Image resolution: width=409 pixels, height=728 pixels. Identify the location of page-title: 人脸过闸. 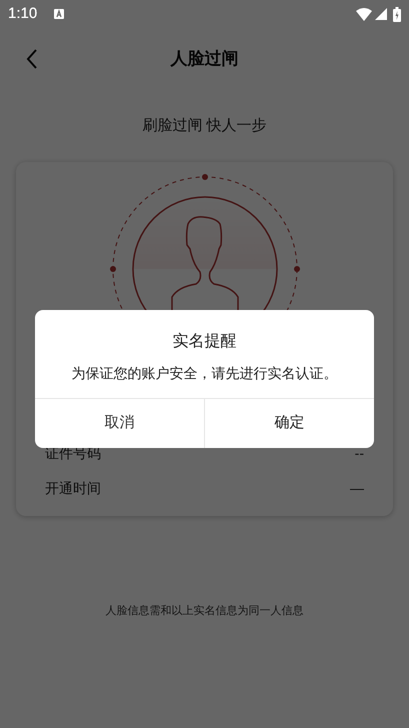
(204, 59).